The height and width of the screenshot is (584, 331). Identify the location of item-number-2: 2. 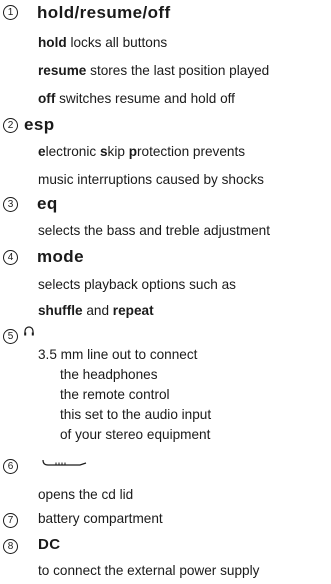
(10, 125).